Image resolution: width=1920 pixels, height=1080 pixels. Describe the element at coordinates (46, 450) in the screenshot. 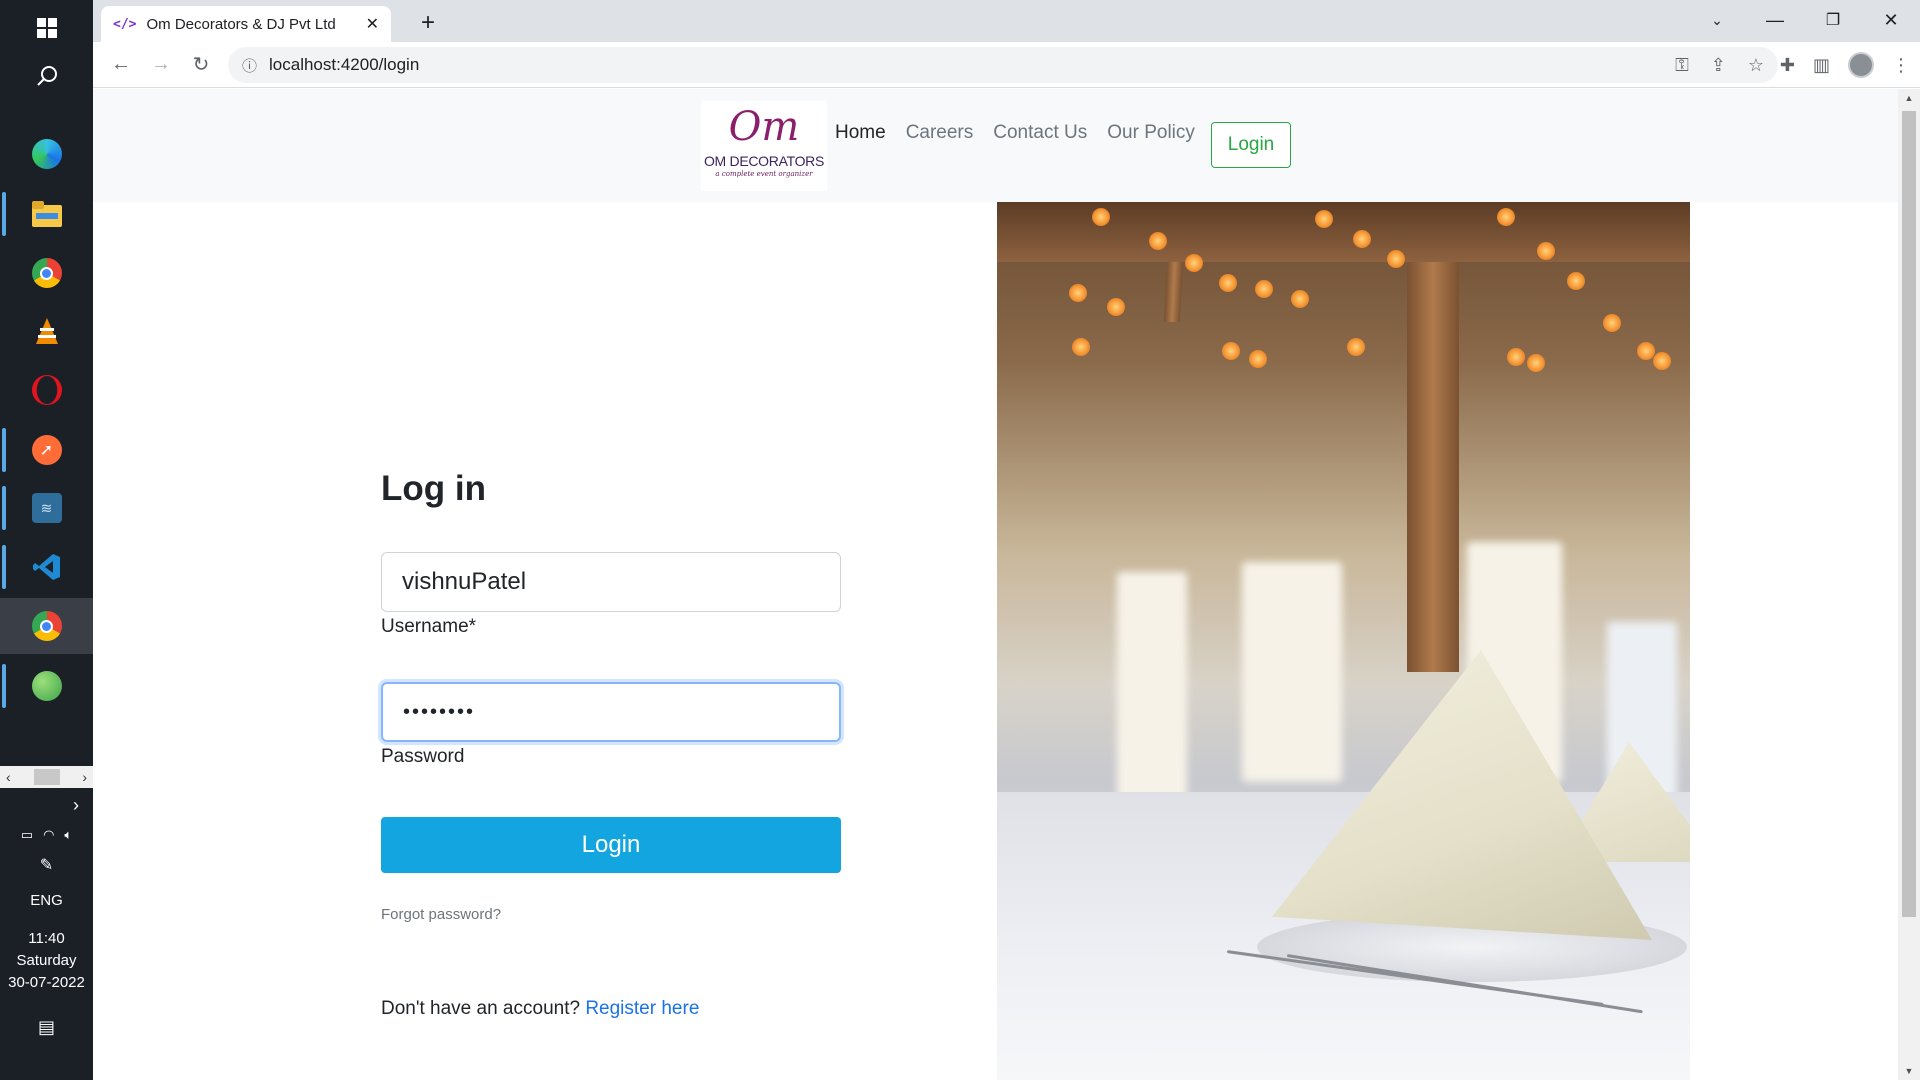

I see `postman-icon: ➚` at that location.